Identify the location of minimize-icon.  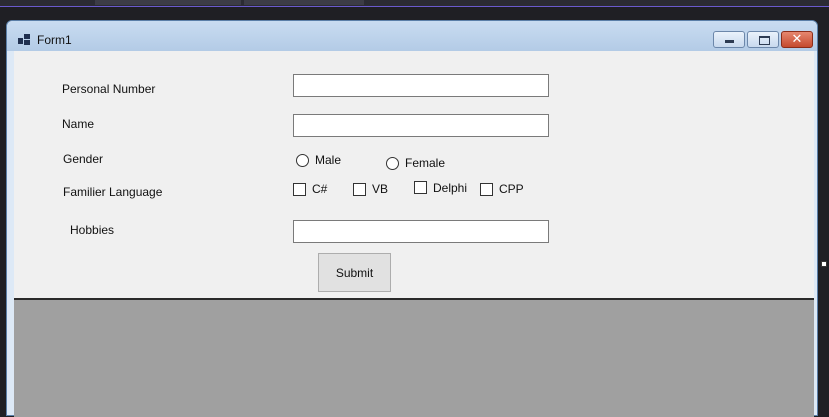
(729, 41).